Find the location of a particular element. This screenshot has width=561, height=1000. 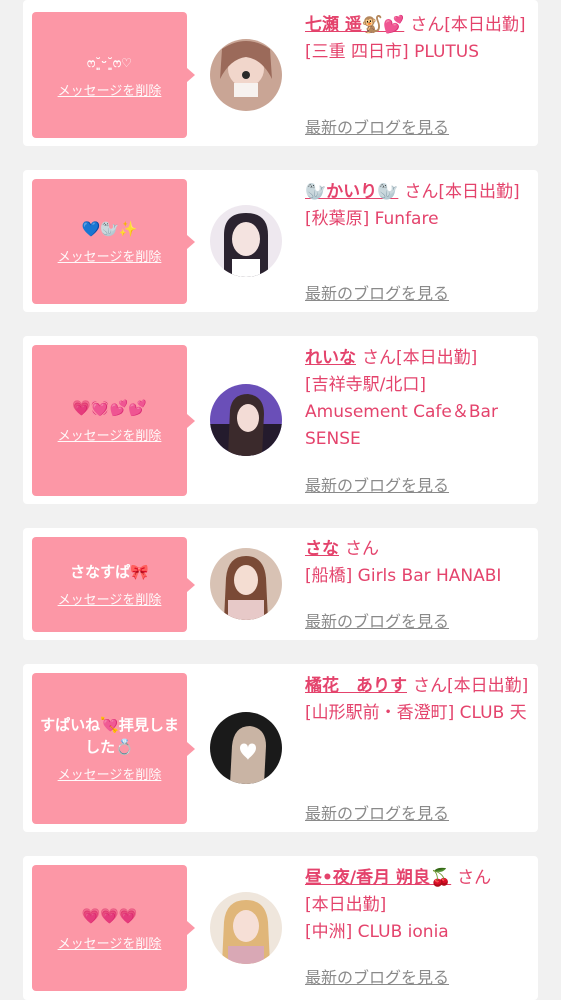

user-info: さな さん [船橋] Girls Bar HANABI is located at coordinates (419, 563).